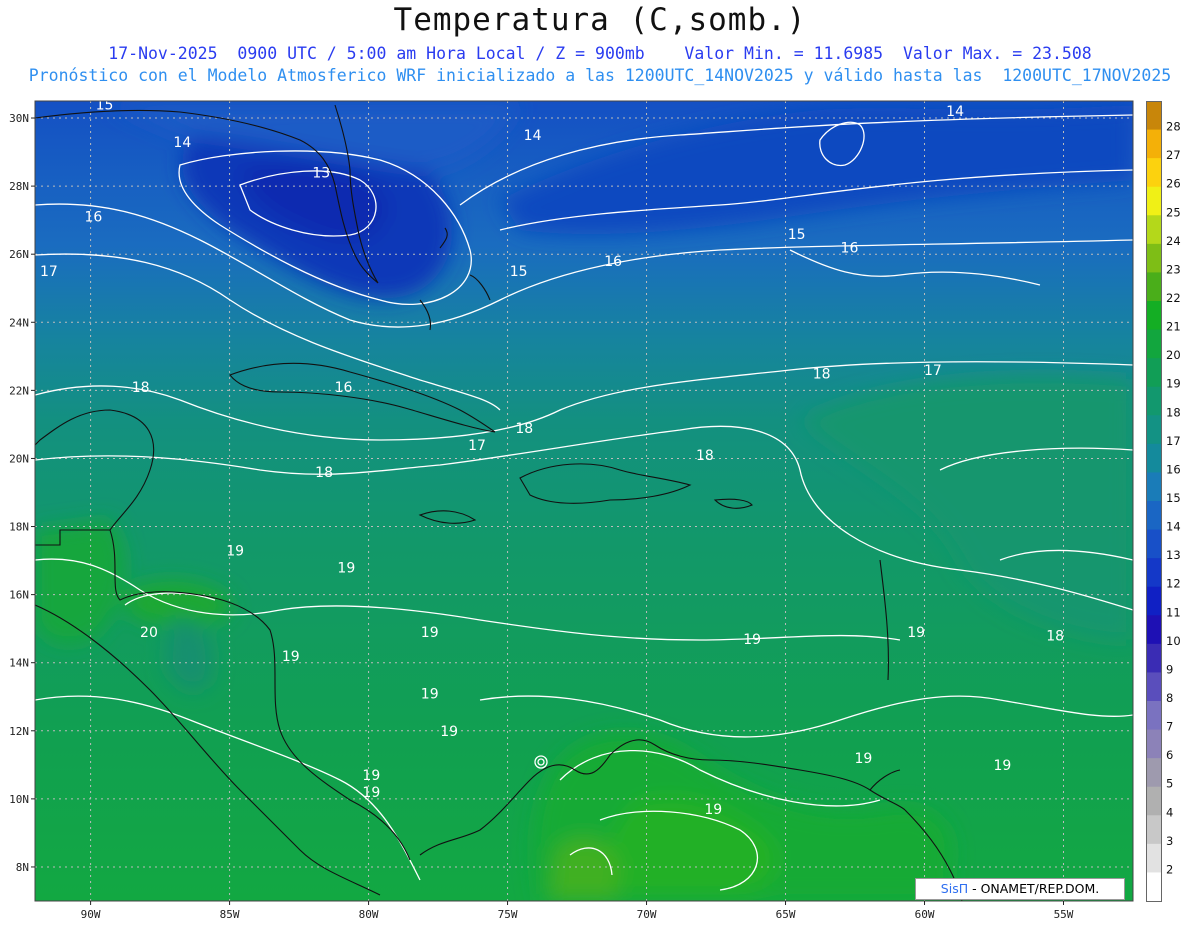 The image size is (1200, 927). What do you see at coordinates (19, 254) in the screenshot?
I see `lat-label: 26N` at bounding box center [19, 254].